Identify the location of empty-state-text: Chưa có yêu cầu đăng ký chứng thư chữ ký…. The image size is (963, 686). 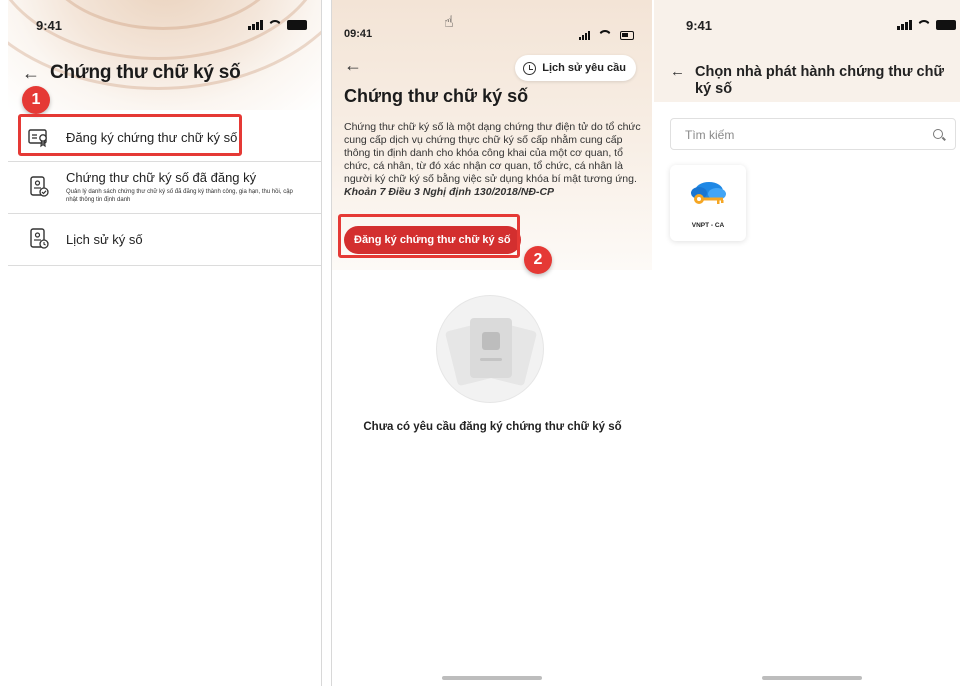
(492, 427).